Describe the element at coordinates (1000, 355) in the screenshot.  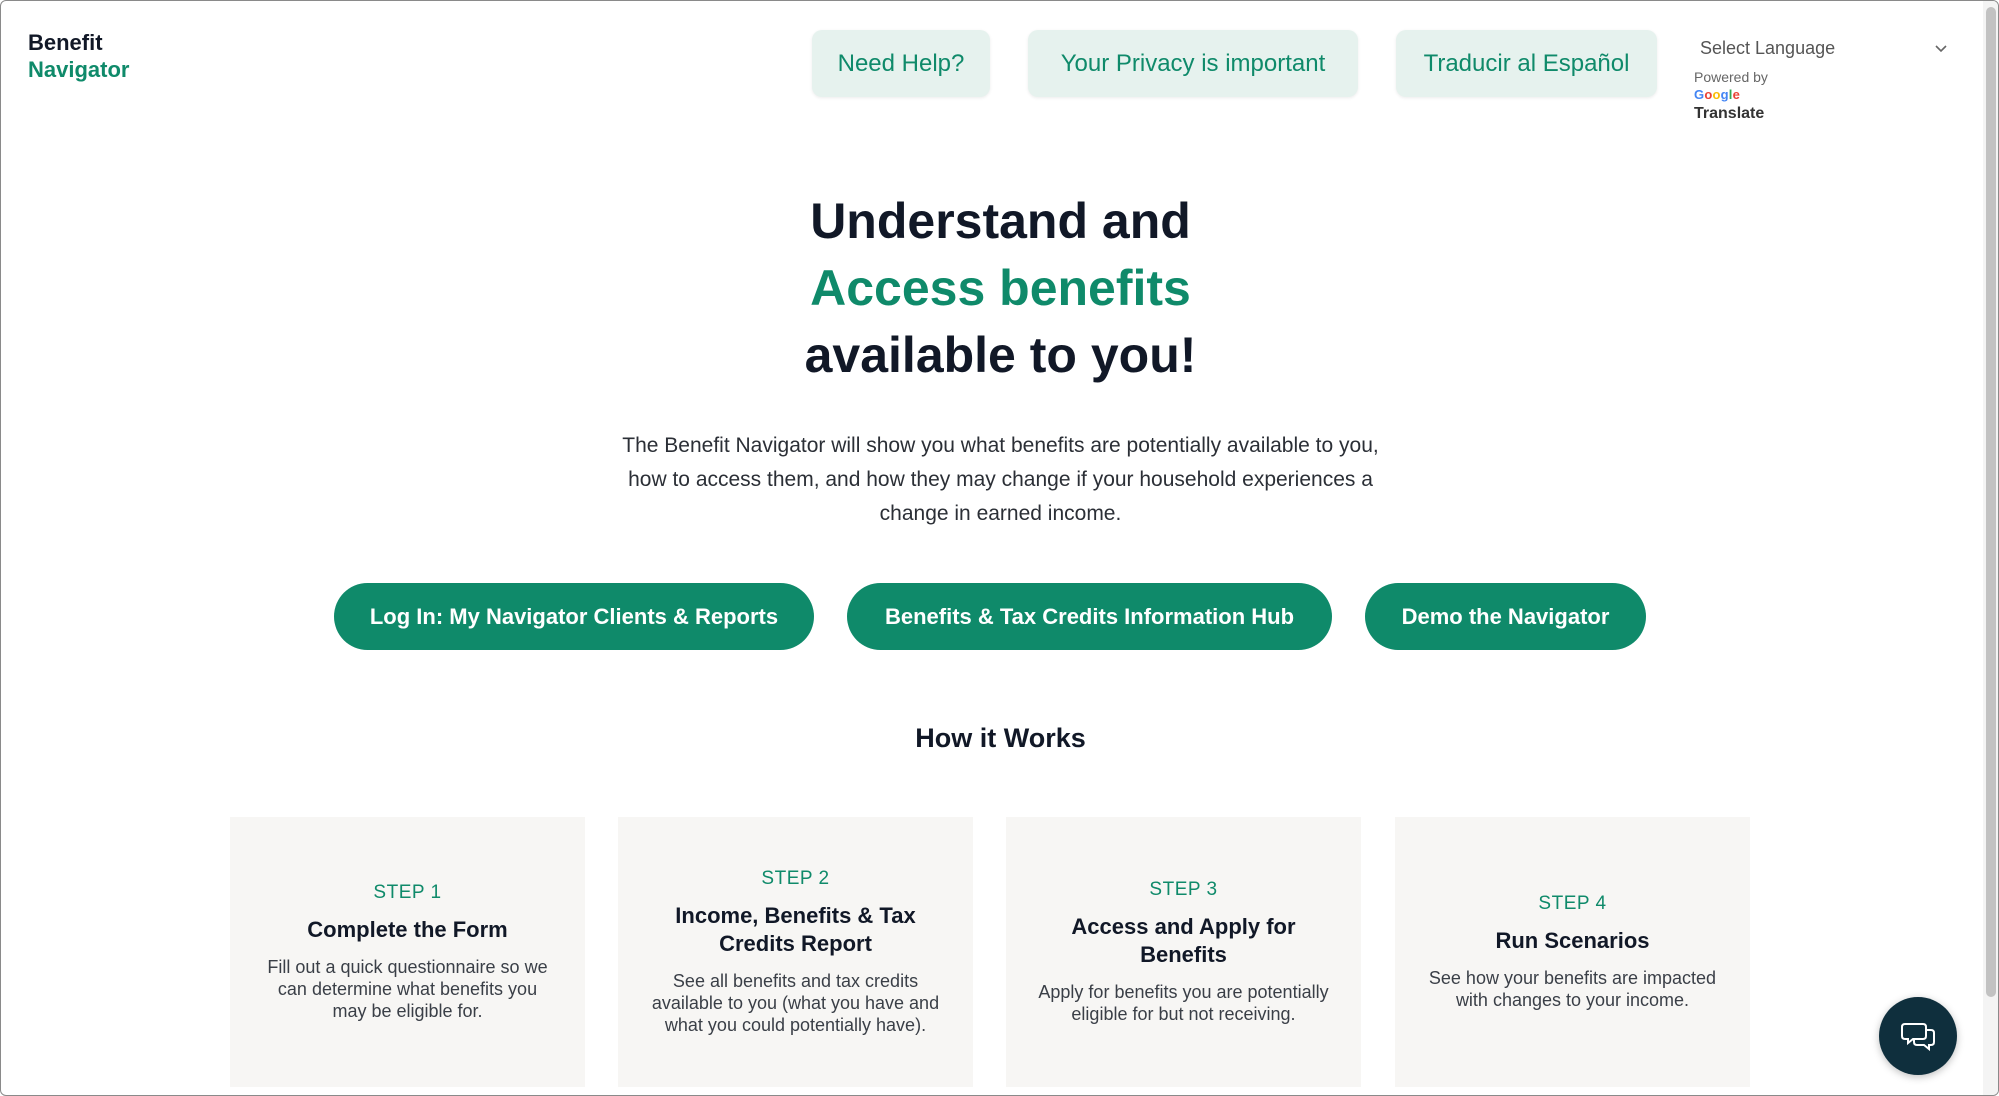
I see `hero-title-line3: available to you!` at that location.